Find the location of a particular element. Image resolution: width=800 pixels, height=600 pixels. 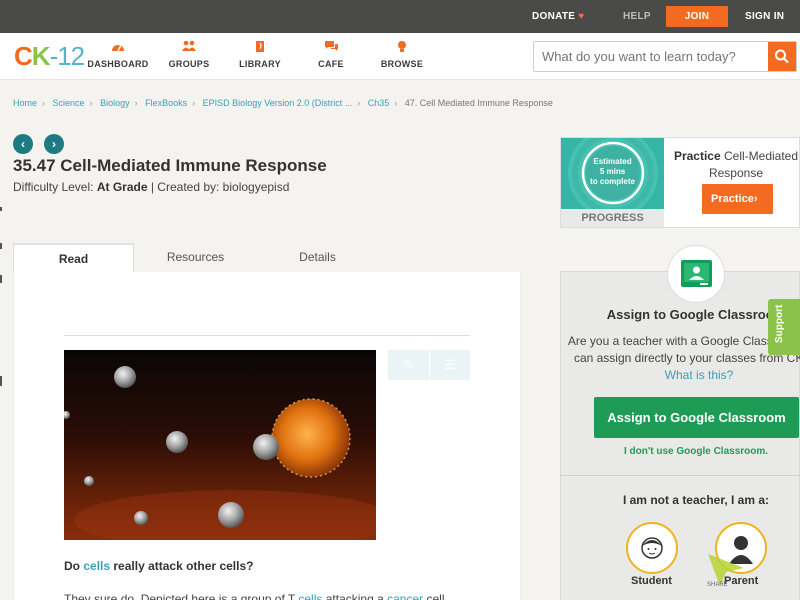

donate-link: DONATE ♥ is located at coordinates (558, 16).